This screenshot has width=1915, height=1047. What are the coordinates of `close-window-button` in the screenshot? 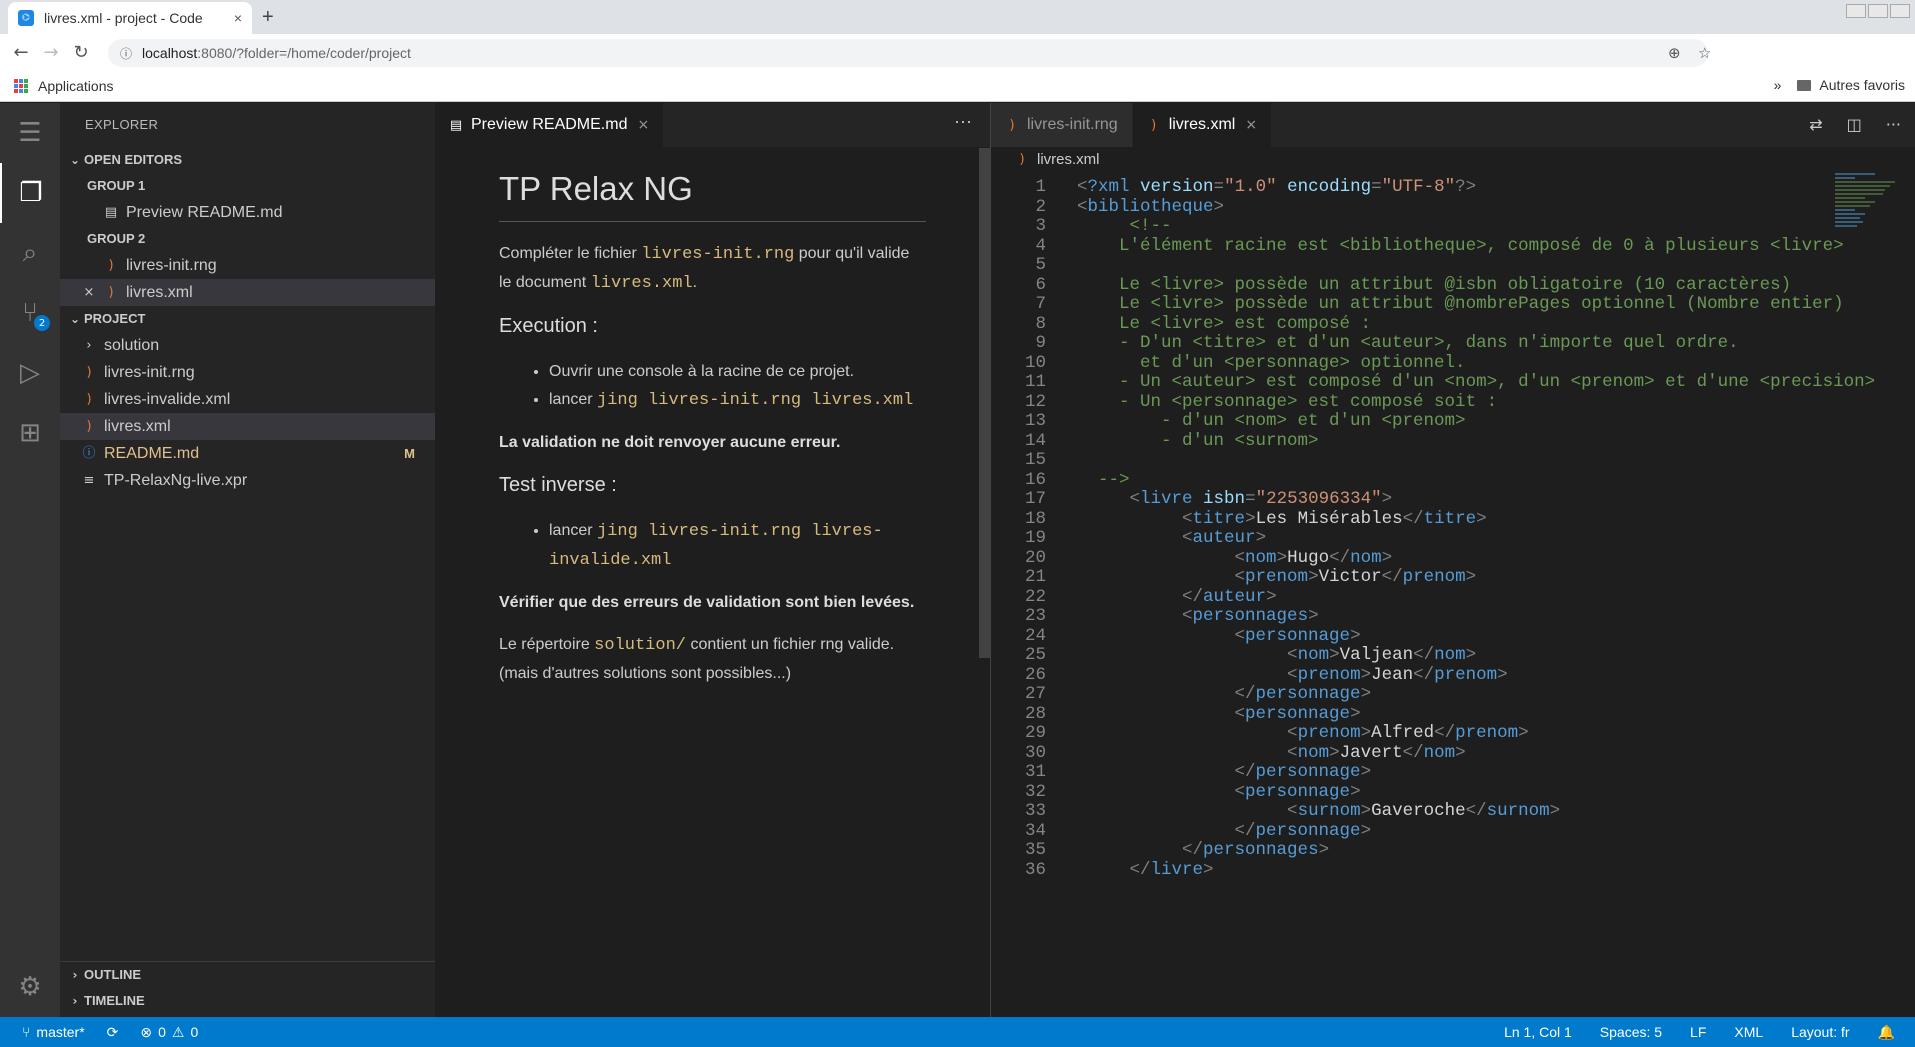 It's located at (1900, 11).